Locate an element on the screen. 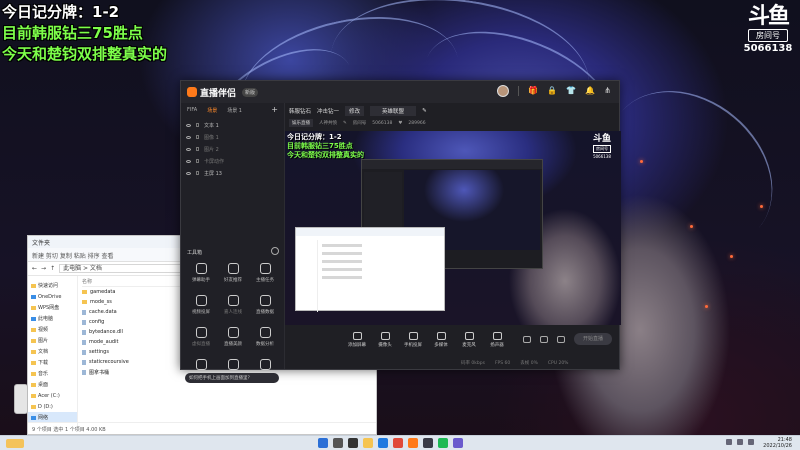 The width and height of the screenshot is (800, 450). sidebar-item: 视频 is located at coordinates (52, 329).